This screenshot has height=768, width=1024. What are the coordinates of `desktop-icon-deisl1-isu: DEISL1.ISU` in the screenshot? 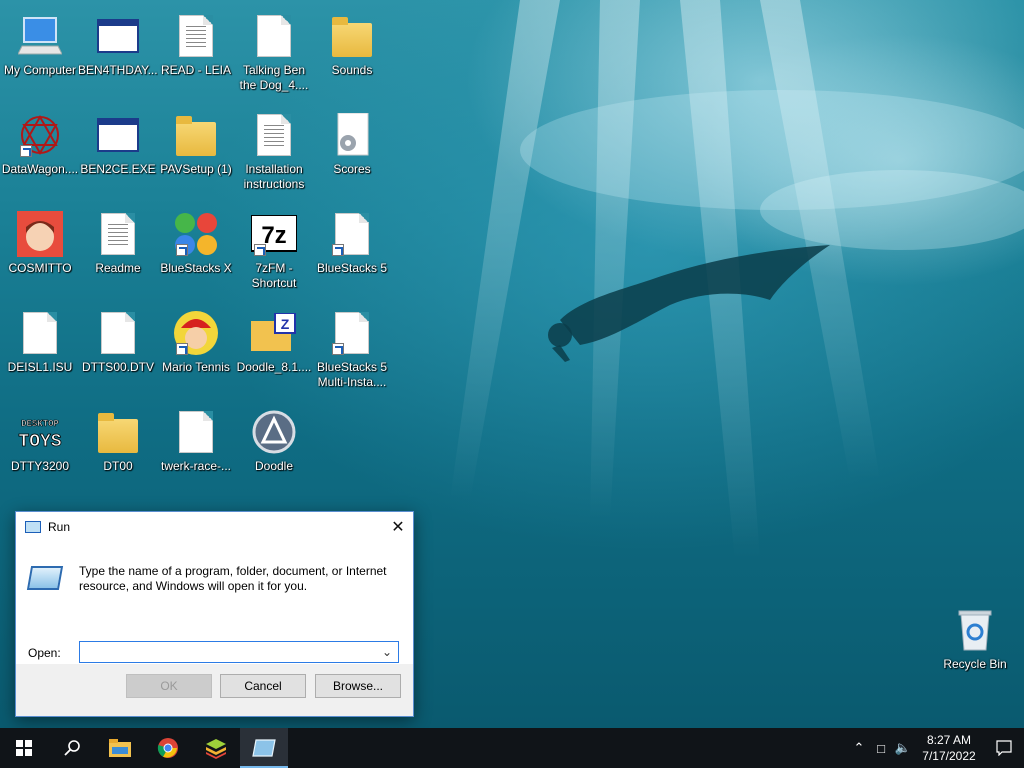 It's located at (40, 347).